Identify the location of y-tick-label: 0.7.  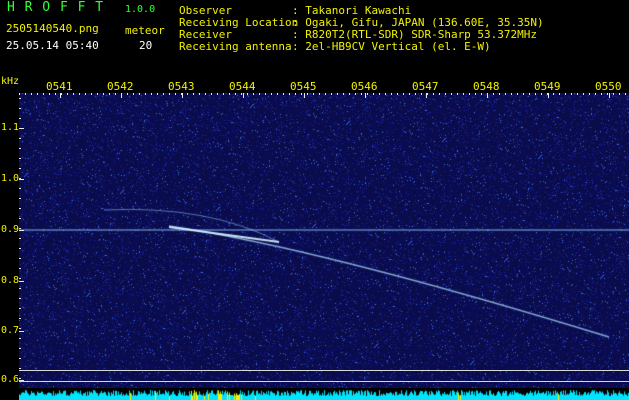
(10, 330).